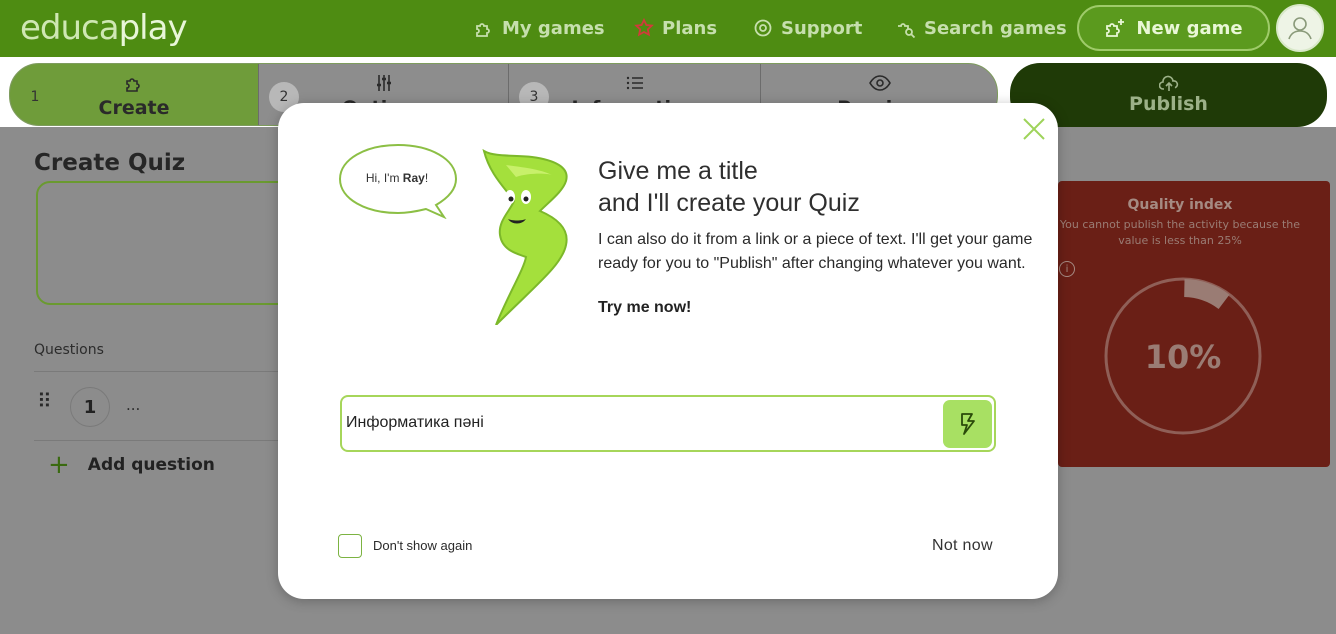  Describe the element at coordinates (134, 107) in the screenshot. I see `step-label: Create` at that location.